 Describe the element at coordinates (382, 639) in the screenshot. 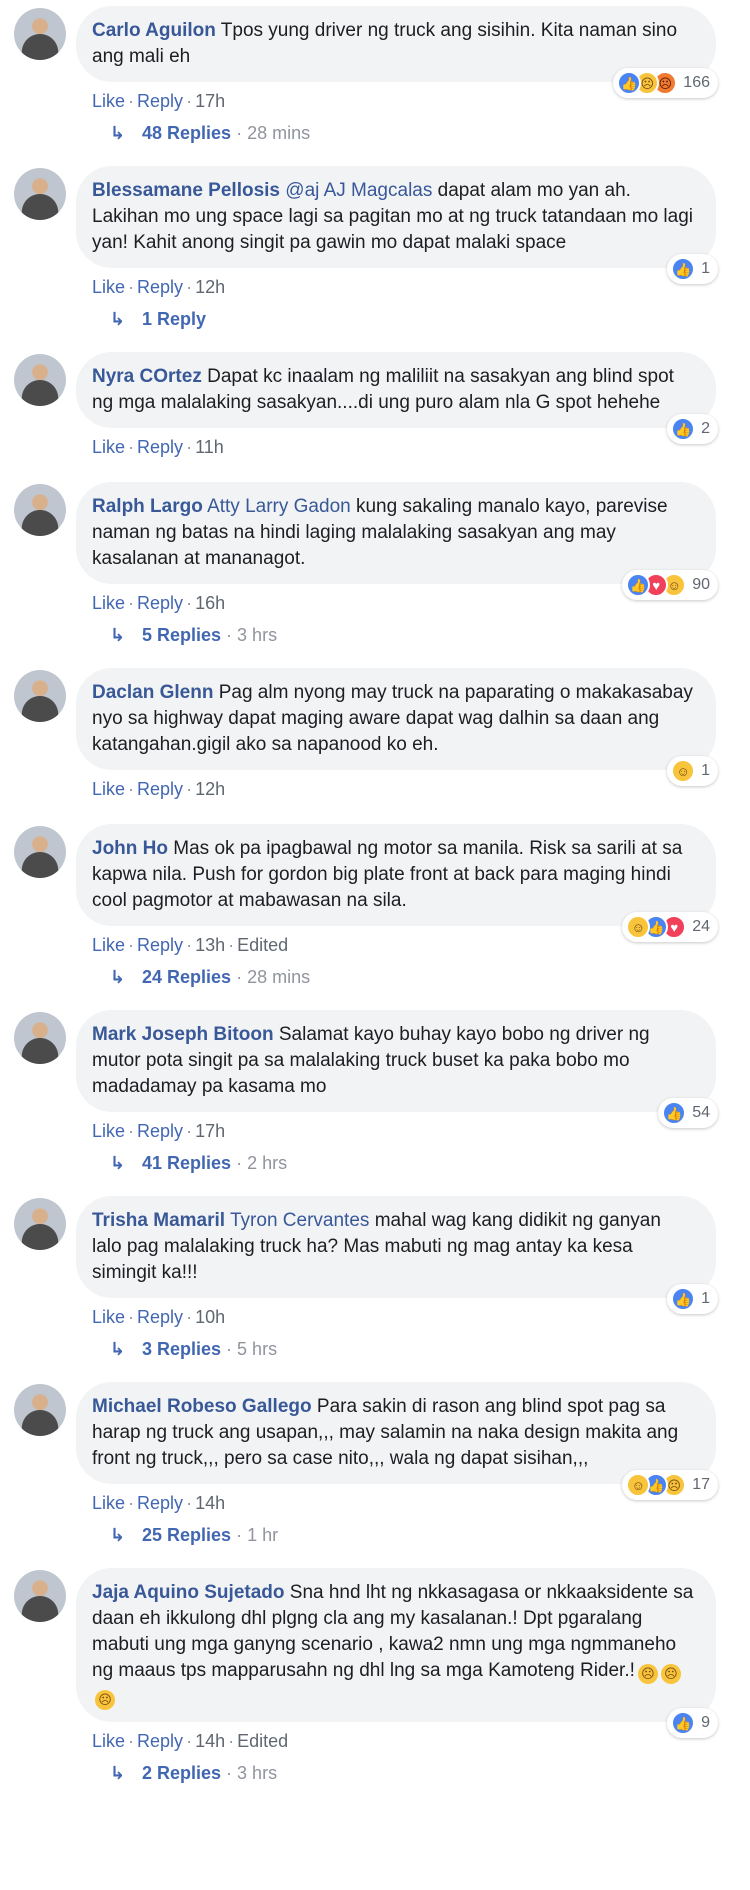

I see `view-replies-link: ↳ 5 Replies · 3 hrs` at that location.